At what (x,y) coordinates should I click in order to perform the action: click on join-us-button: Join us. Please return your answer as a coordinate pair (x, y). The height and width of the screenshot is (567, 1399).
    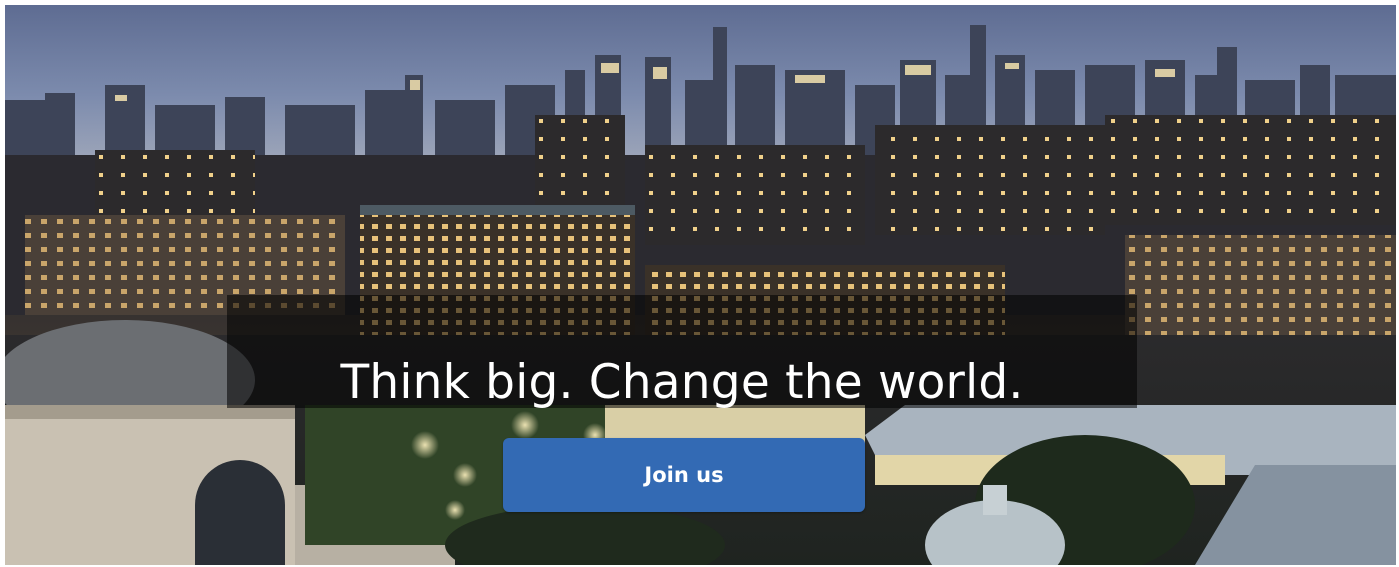
    Looking at the image, I should click on (684, 475).